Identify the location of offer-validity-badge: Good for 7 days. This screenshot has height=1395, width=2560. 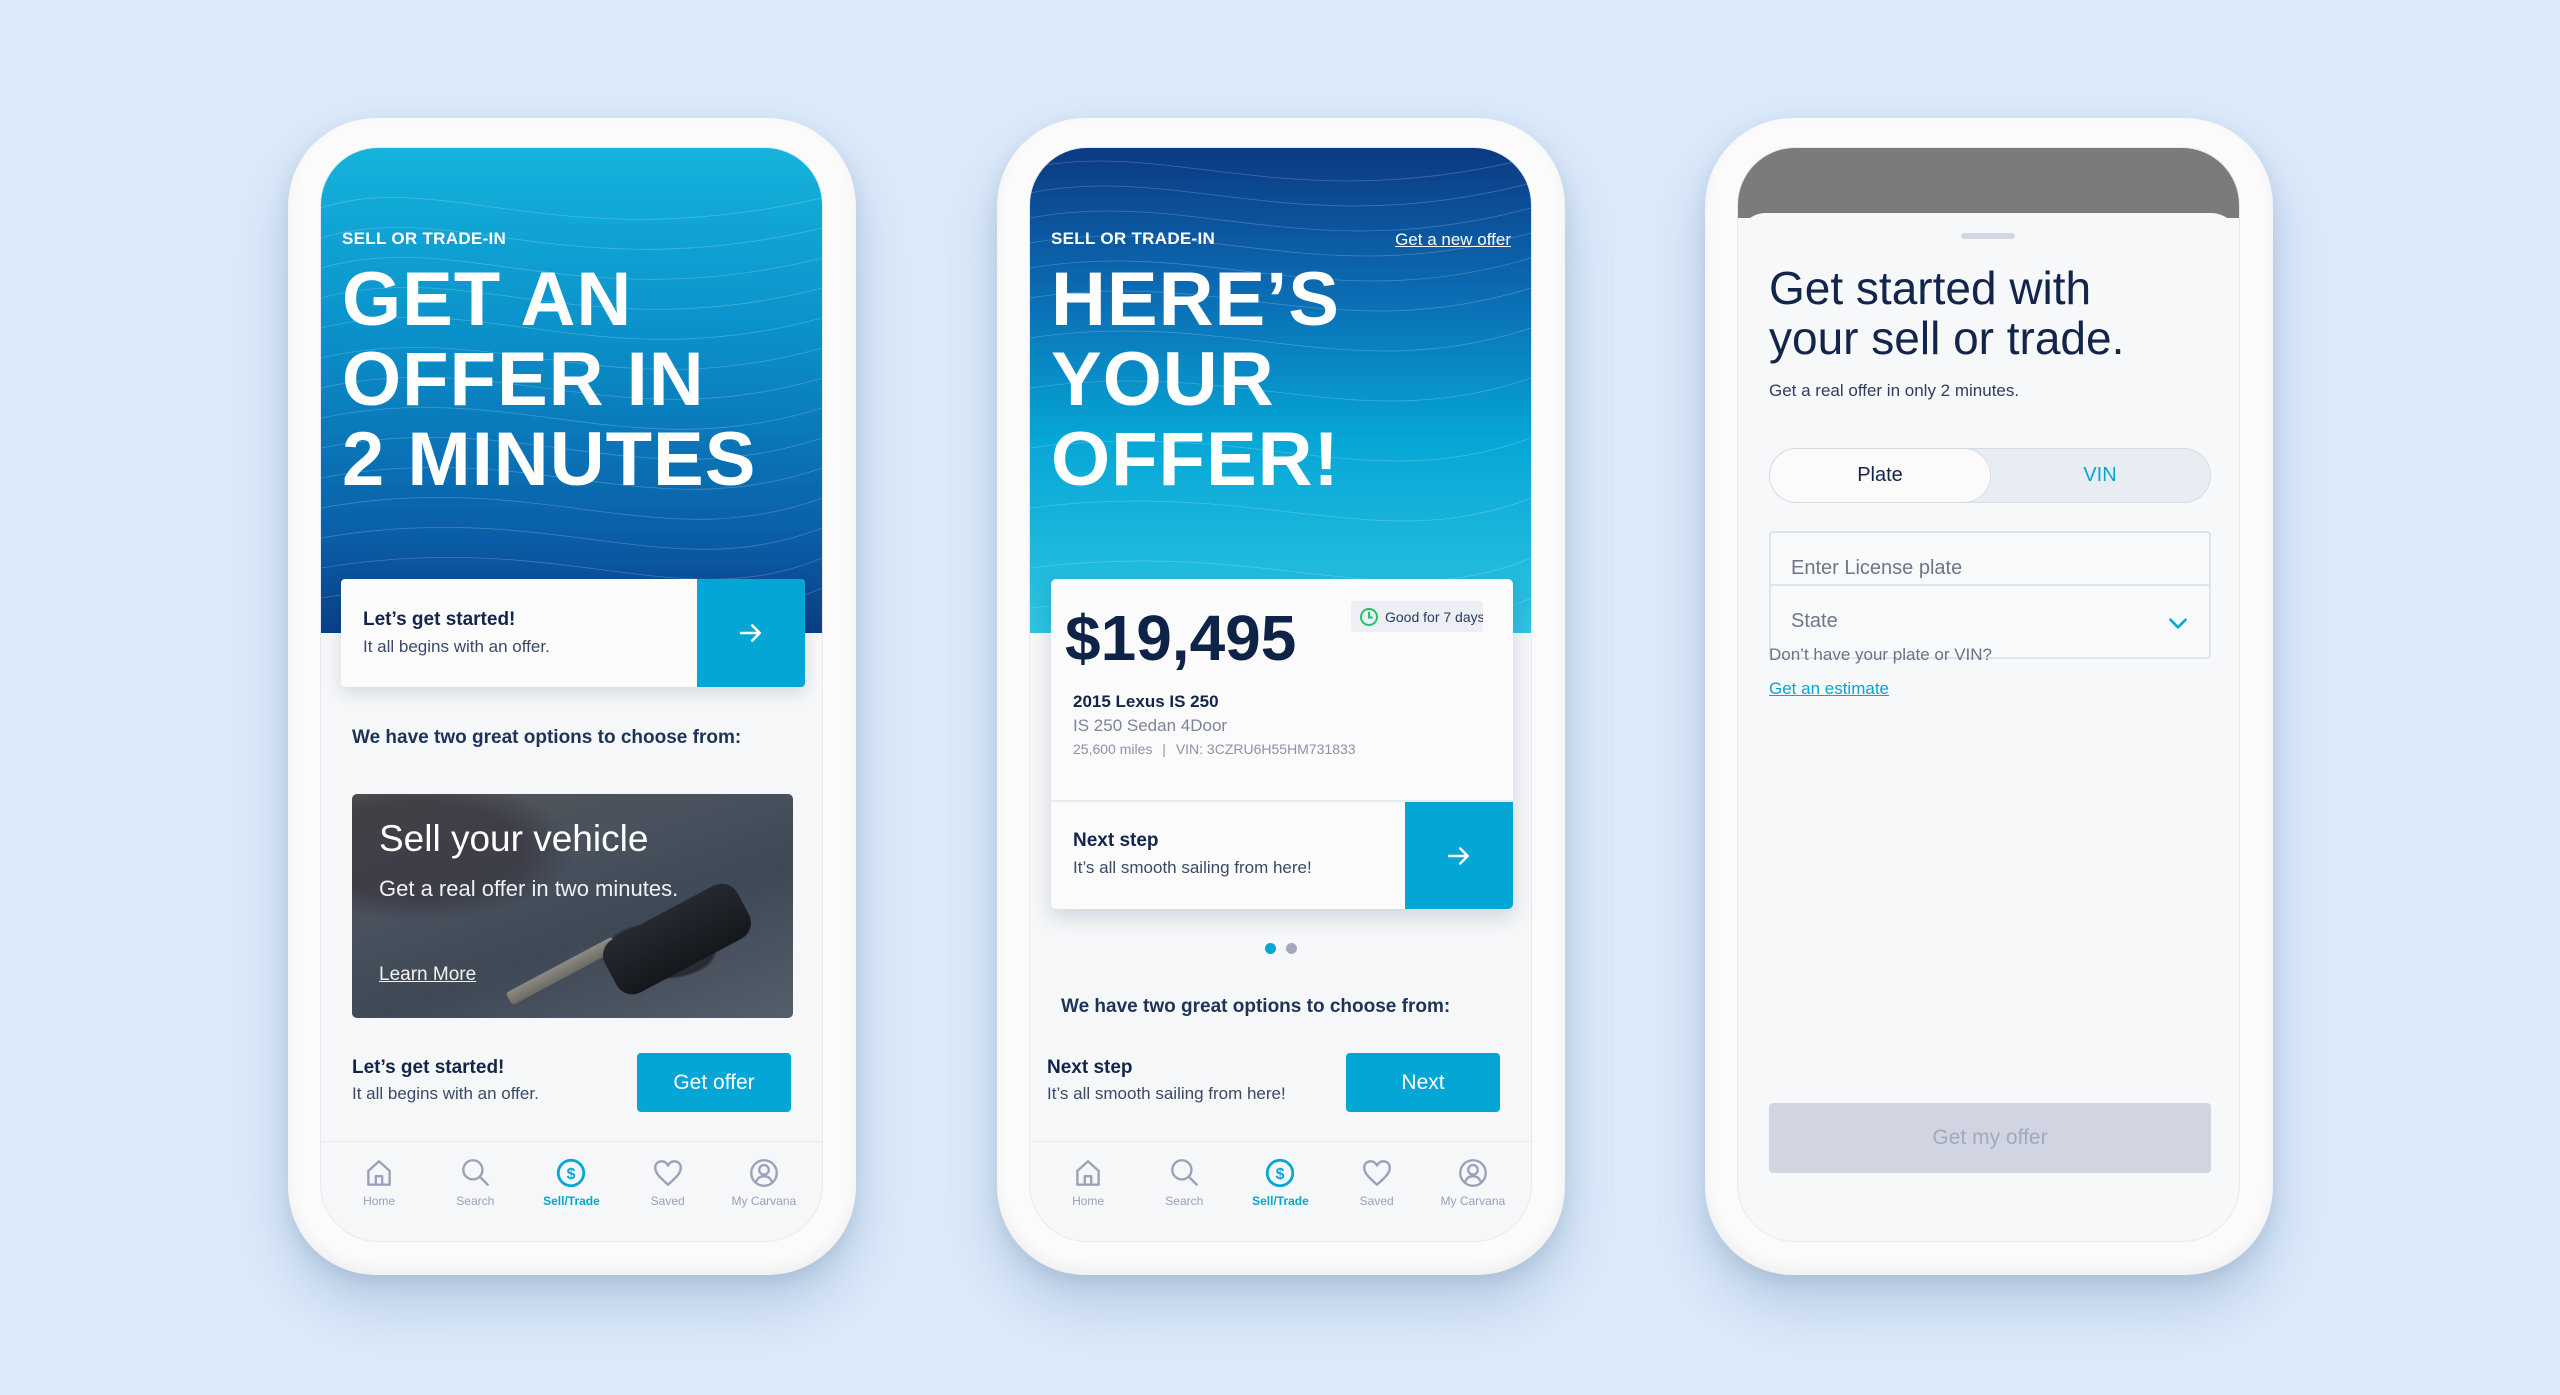
(1417, 616).